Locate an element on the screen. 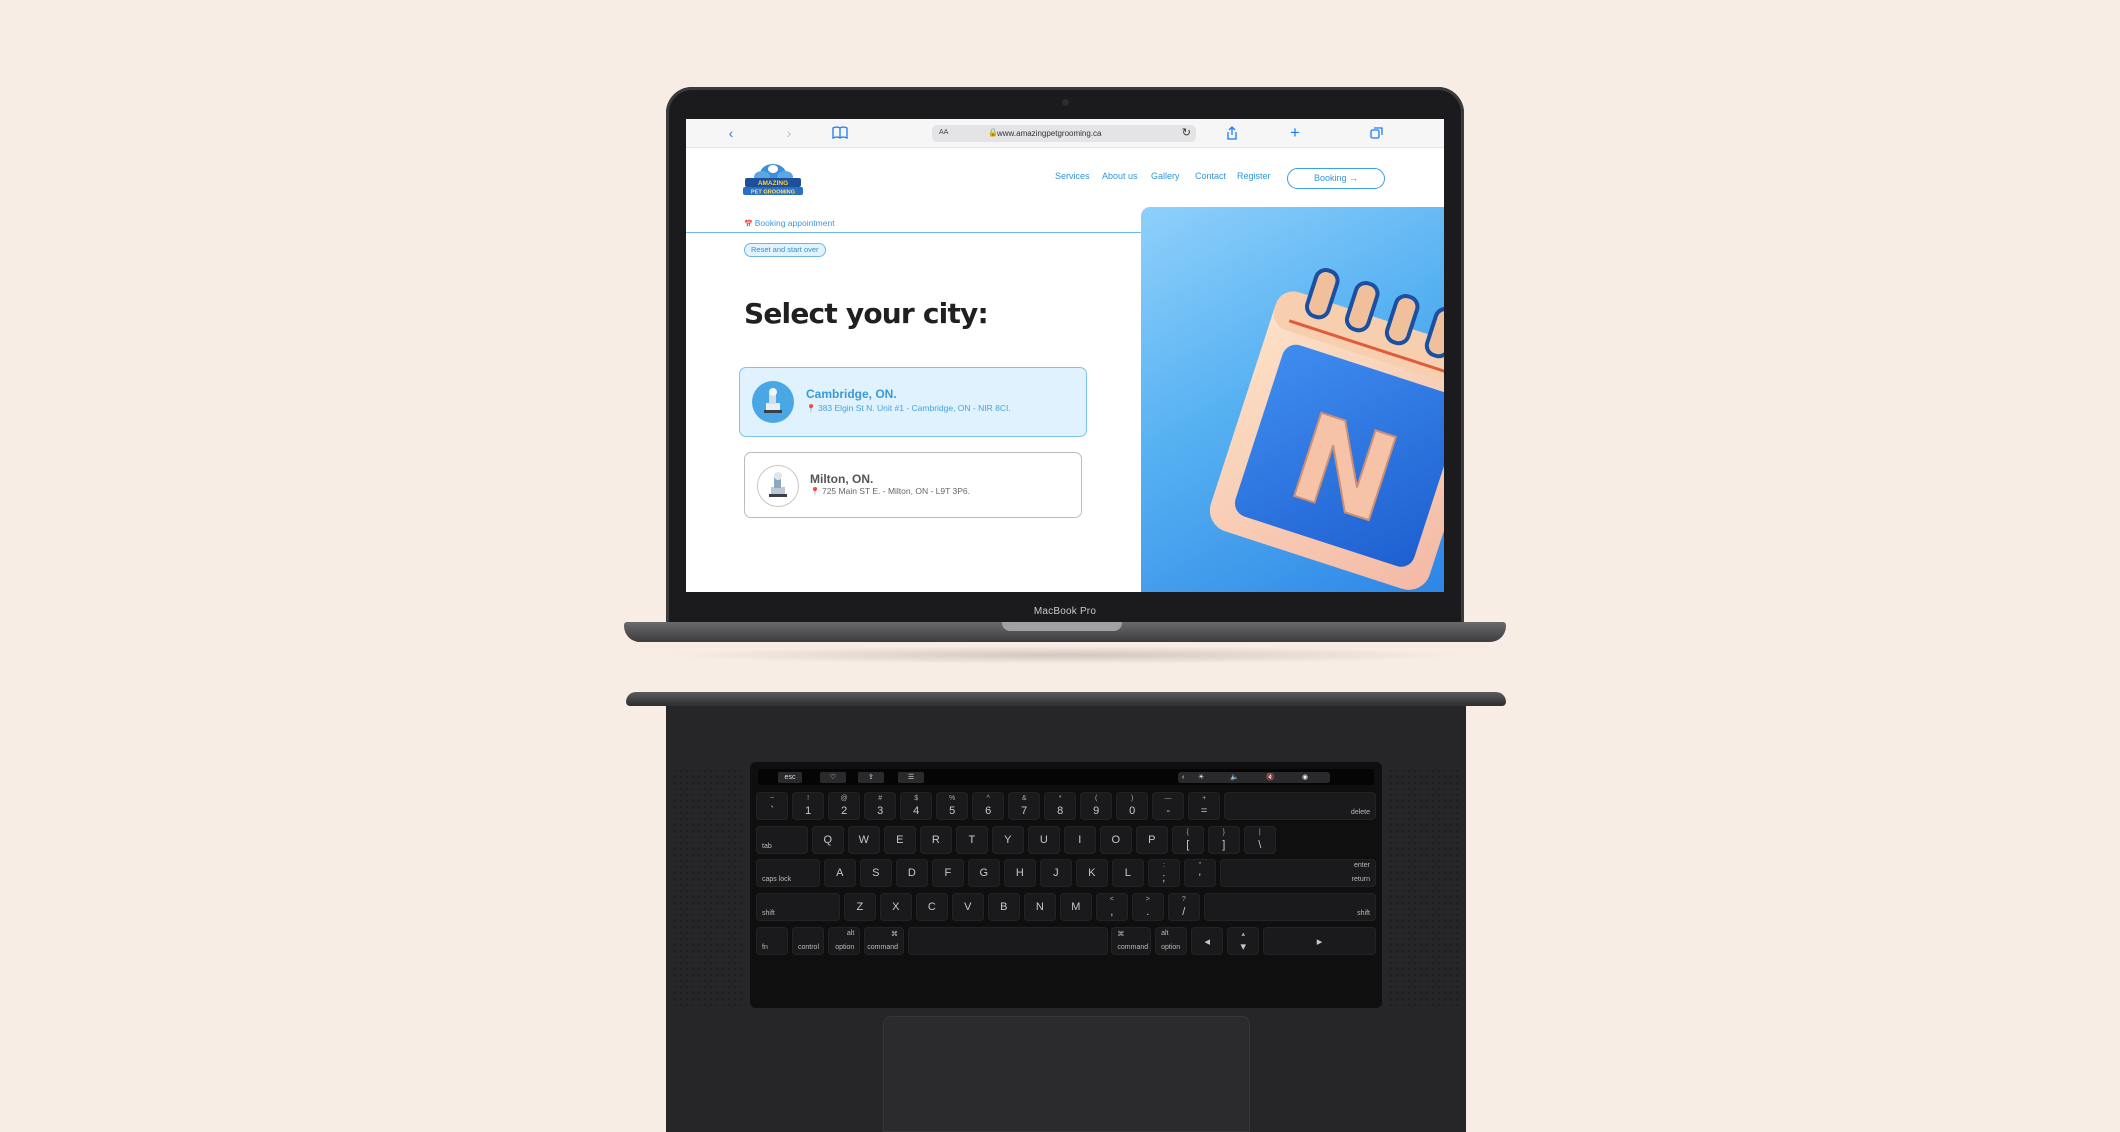 This screenshot has height=1132, width=2120. key-o: O is located at coordinates (1115, 839).